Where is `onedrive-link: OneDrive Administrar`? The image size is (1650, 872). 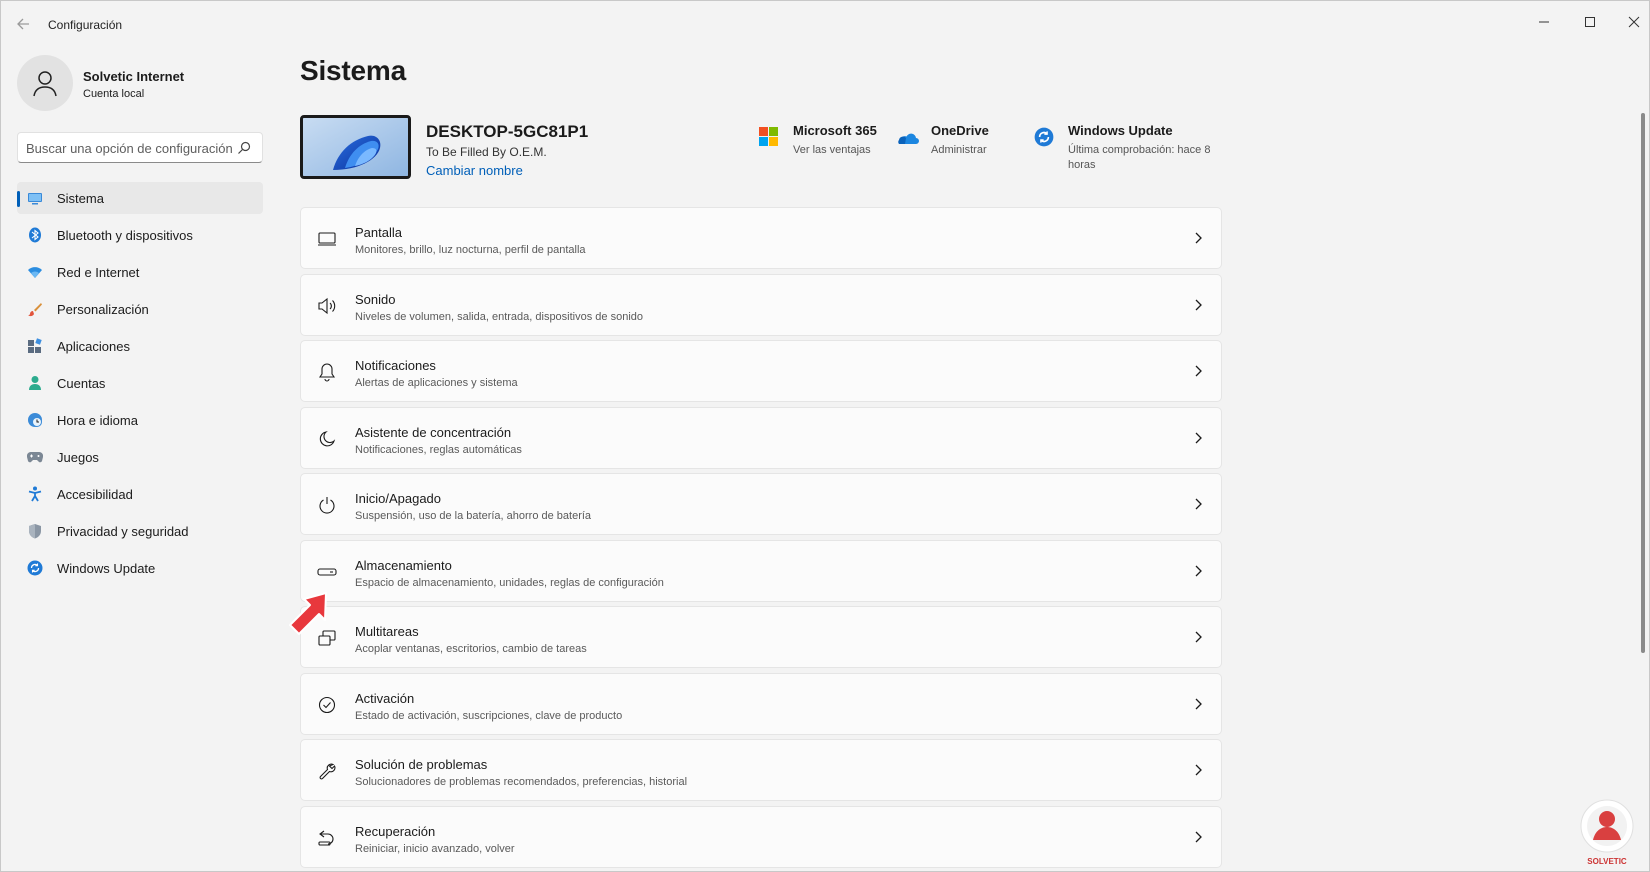 onedrive-link: OneDrive Administrar is located at coordinates (957, 146).